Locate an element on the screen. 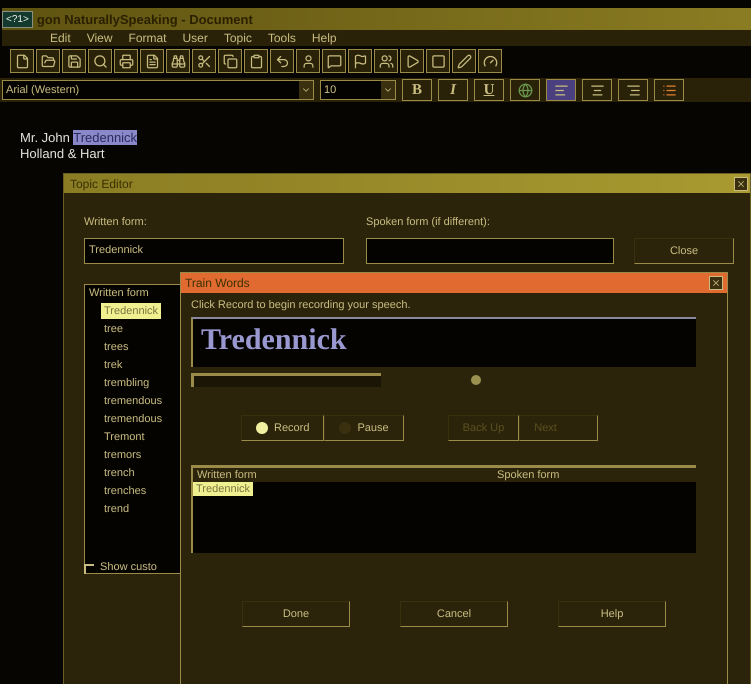  scissors-icon is located at coordinates (204, 61).